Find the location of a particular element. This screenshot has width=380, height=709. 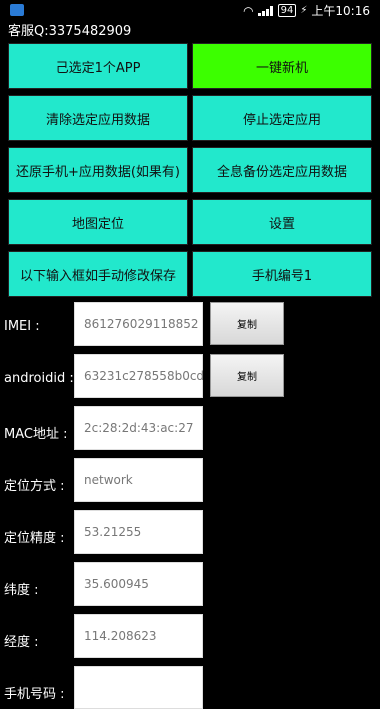

one-click-new-device-button: 一键新机 is located at coordinates (282, 66).